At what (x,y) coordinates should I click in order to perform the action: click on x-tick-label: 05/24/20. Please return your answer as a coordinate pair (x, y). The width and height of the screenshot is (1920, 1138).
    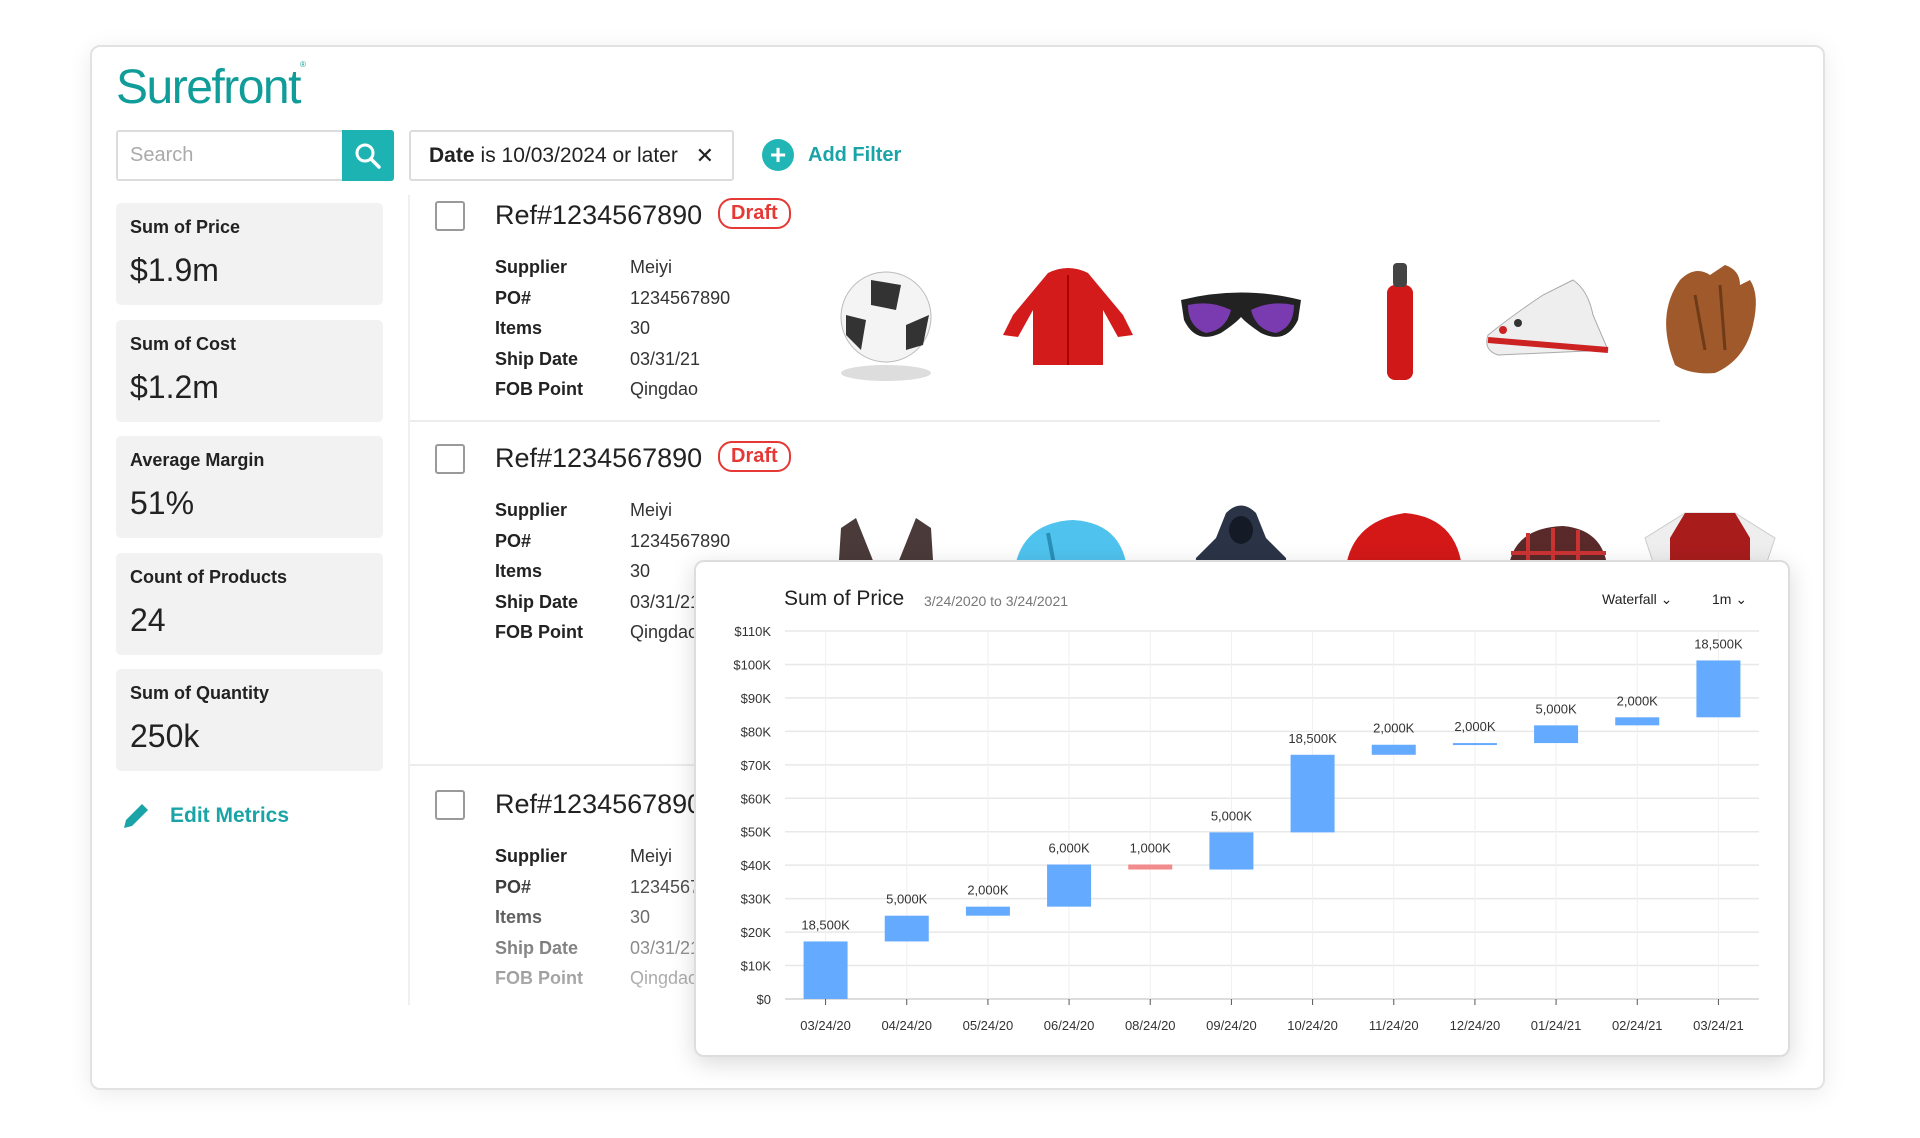
    Looking at the image, I should click on (988, 1025).